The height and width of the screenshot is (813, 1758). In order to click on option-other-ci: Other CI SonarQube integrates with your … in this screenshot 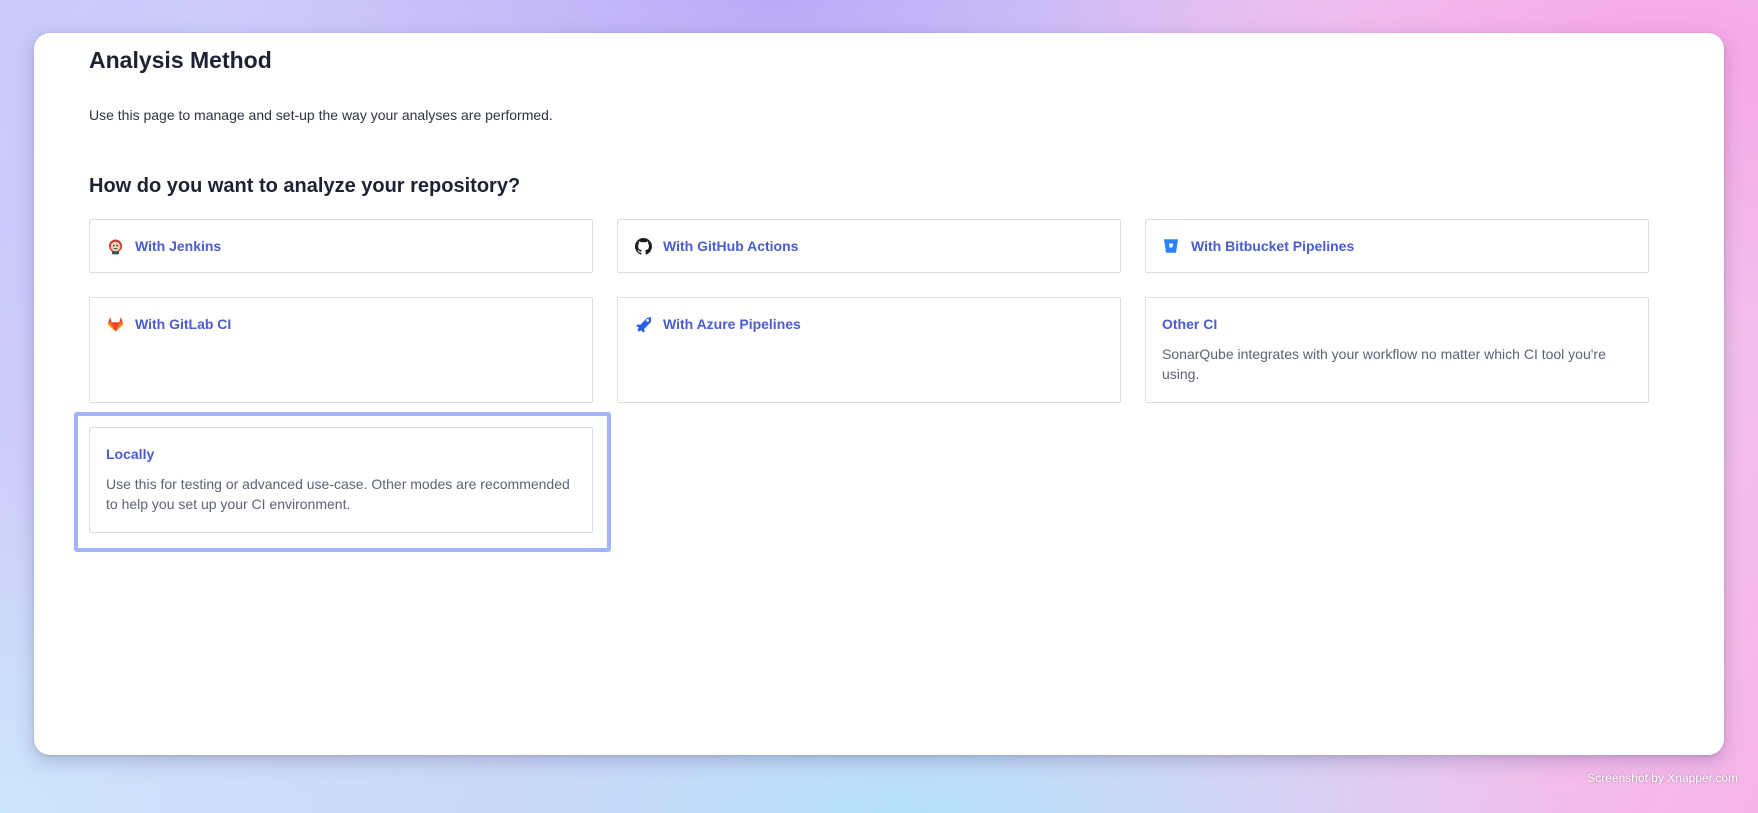, I will do `click(1397, 350)`.